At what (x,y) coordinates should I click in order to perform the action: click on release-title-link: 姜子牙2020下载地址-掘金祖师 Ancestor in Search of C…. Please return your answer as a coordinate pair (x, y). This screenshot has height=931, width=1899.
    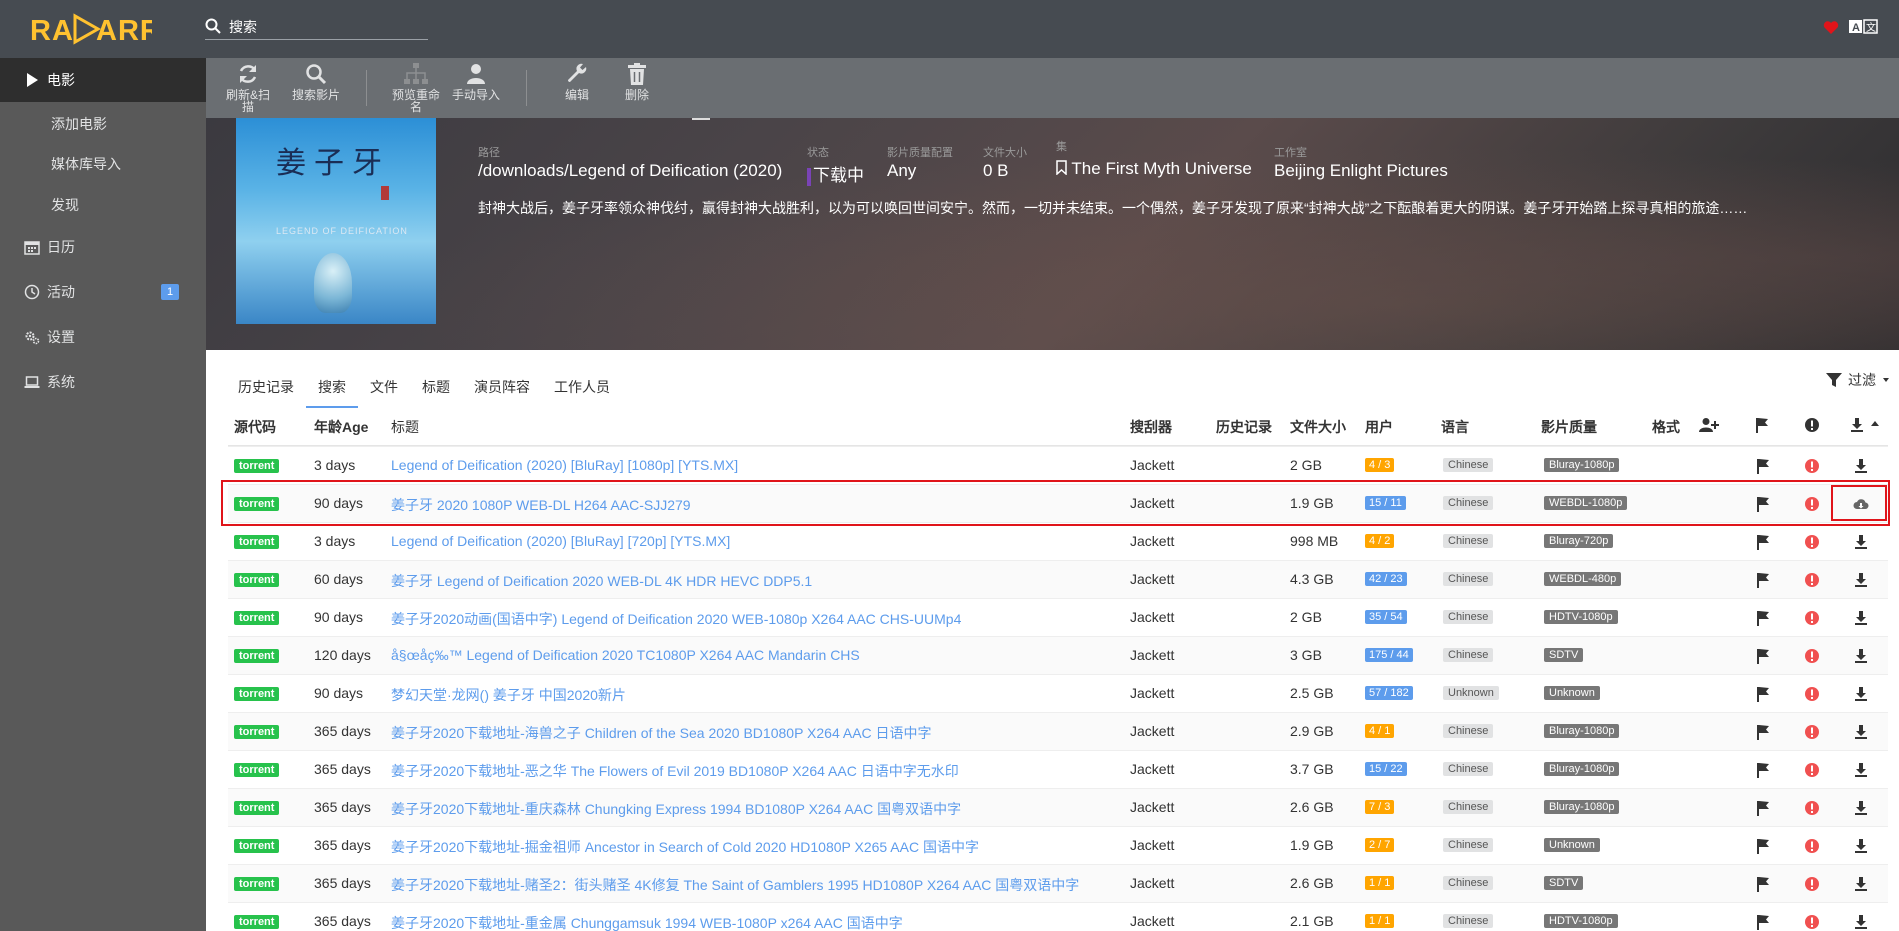
    Looking at the image, I should click on (685, 847).